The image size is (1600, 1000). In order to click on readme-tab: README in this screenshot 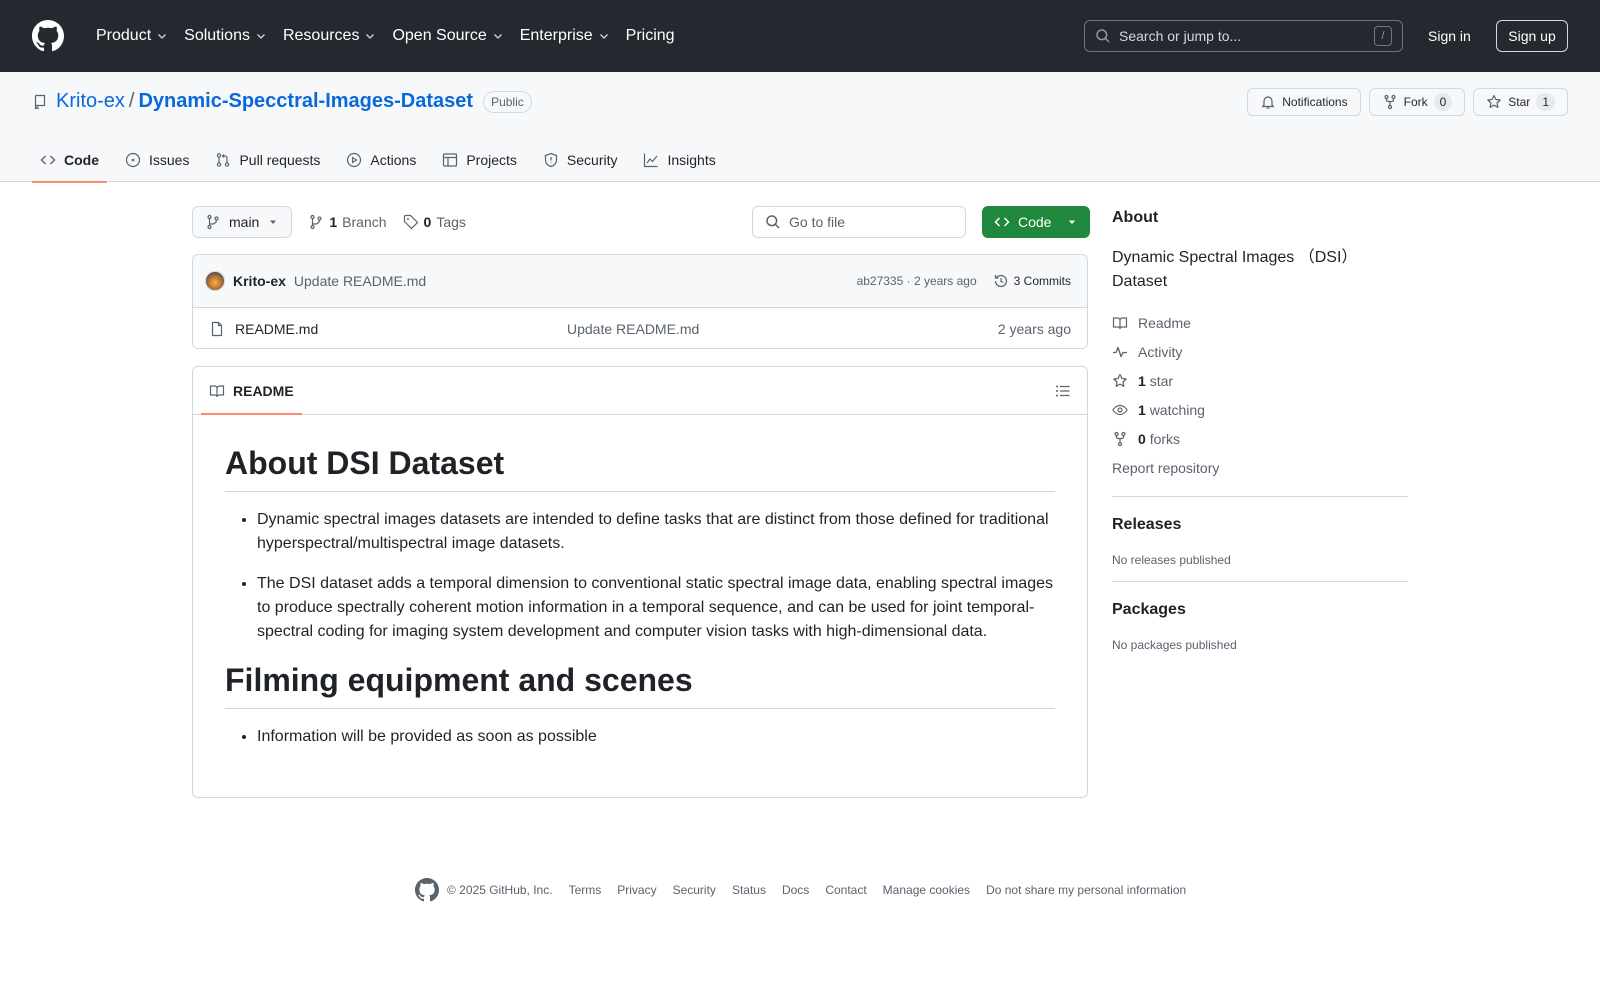, I will do `click(251, 391)`.